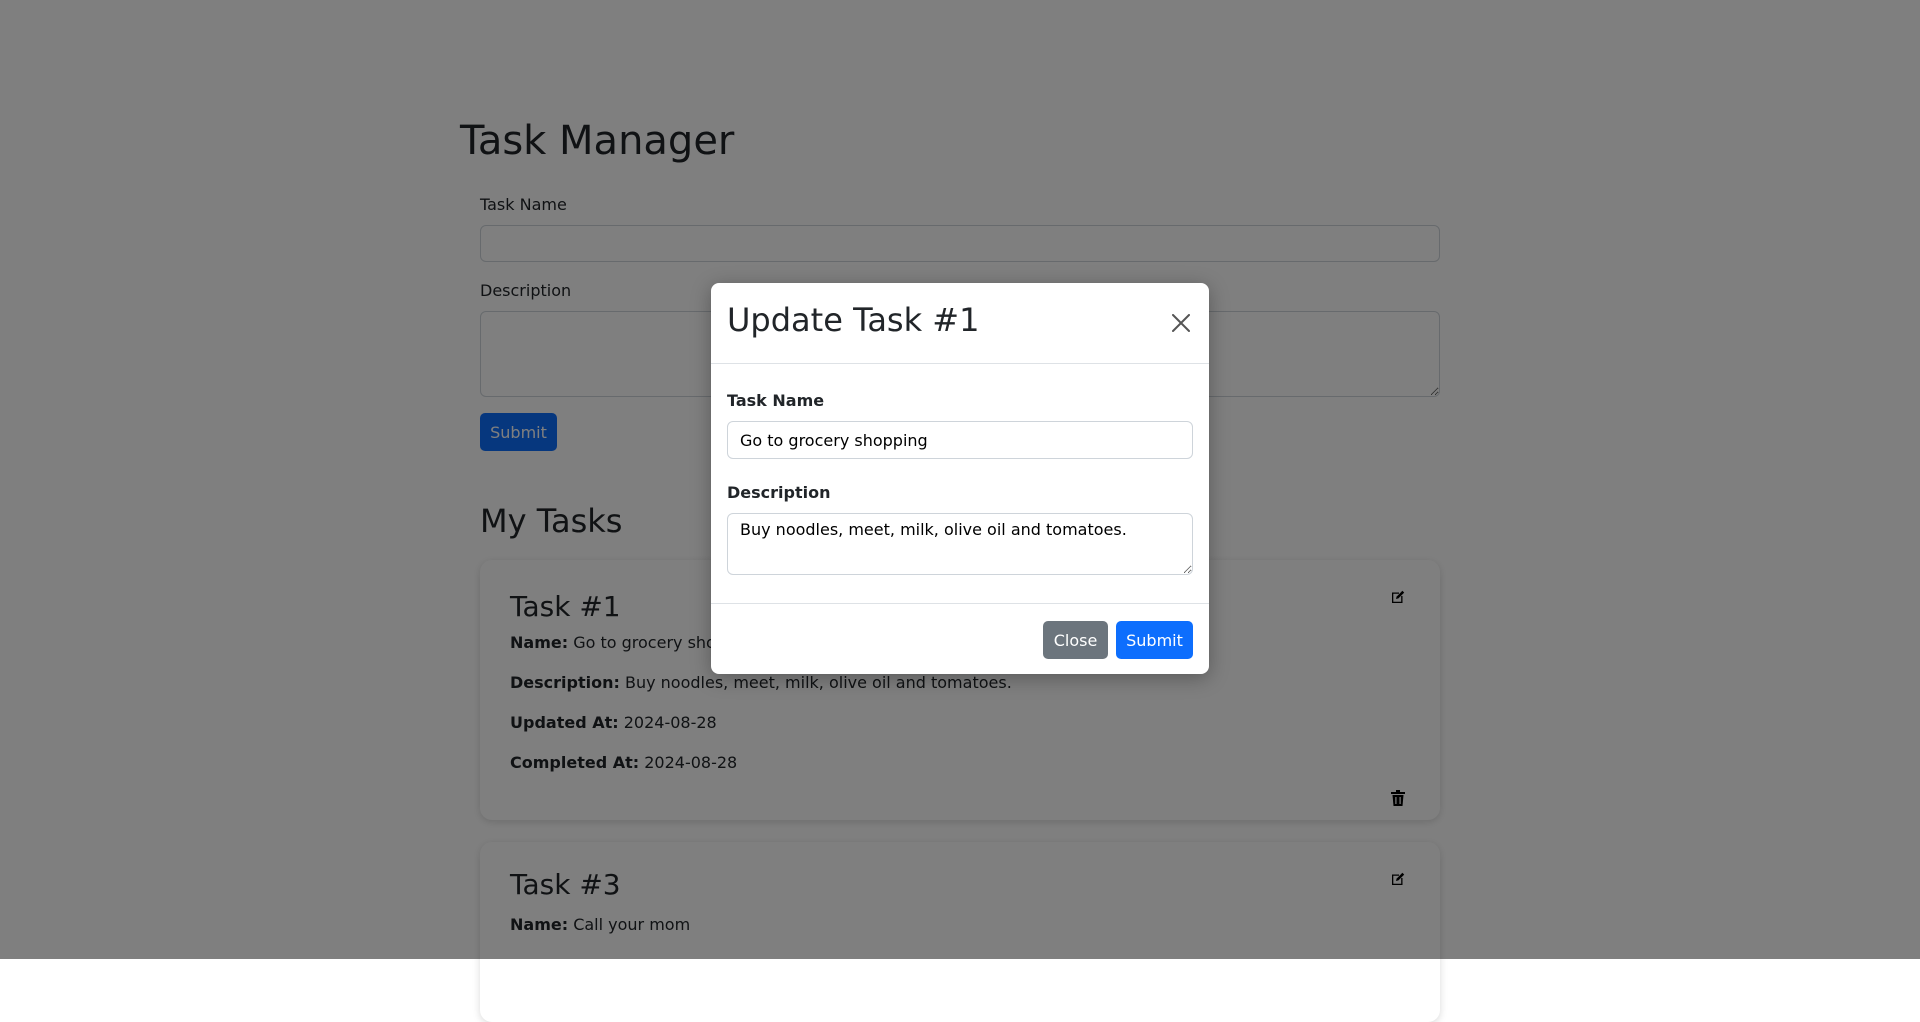 Image resolution: width=1920 pixels, height=1022 pixels. I want to click on modal-header: Update Task #1, so click(960, 323).